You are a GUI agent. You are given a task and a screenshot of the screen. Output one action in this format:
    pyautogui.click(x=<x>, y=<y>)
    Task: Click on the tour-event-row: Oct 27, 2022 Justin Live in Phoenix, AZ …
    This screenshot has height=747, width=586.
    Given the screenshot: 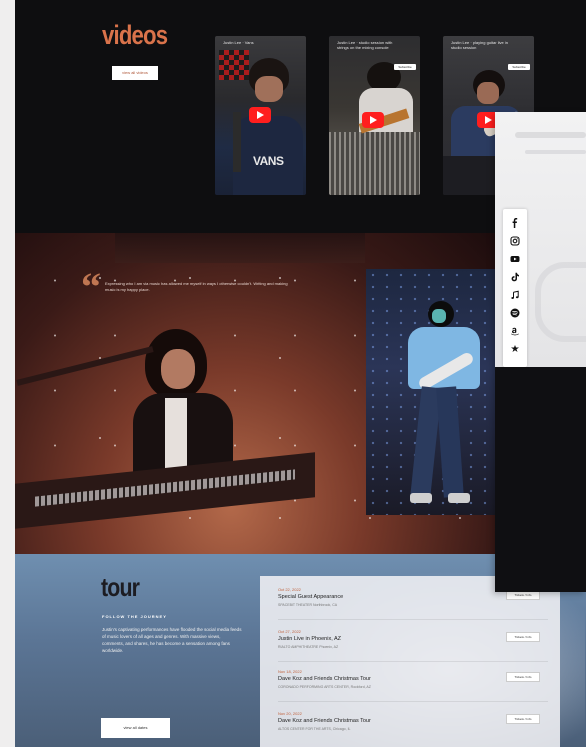 What is the action you would take?
    pyautogui.click(x=413, y=643)
    